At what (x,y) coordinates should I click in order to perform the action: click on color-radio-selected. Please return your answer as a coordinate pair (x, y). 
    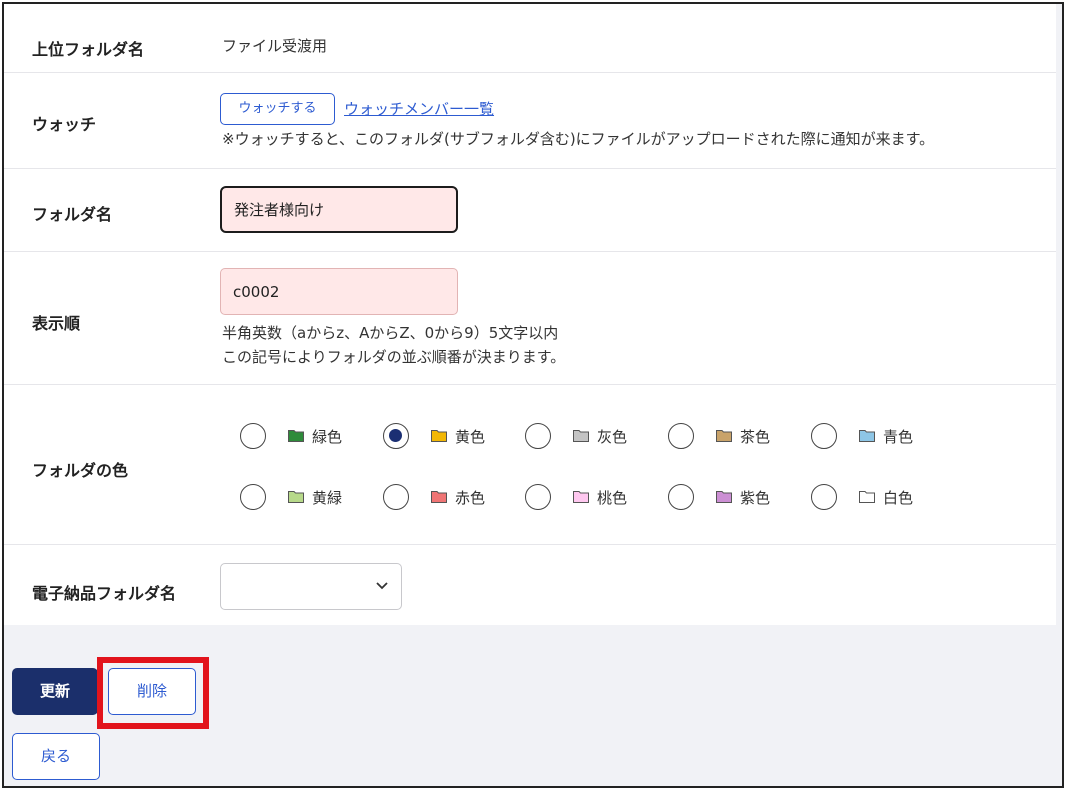
    Looking at the image, I should click on (396, 436).